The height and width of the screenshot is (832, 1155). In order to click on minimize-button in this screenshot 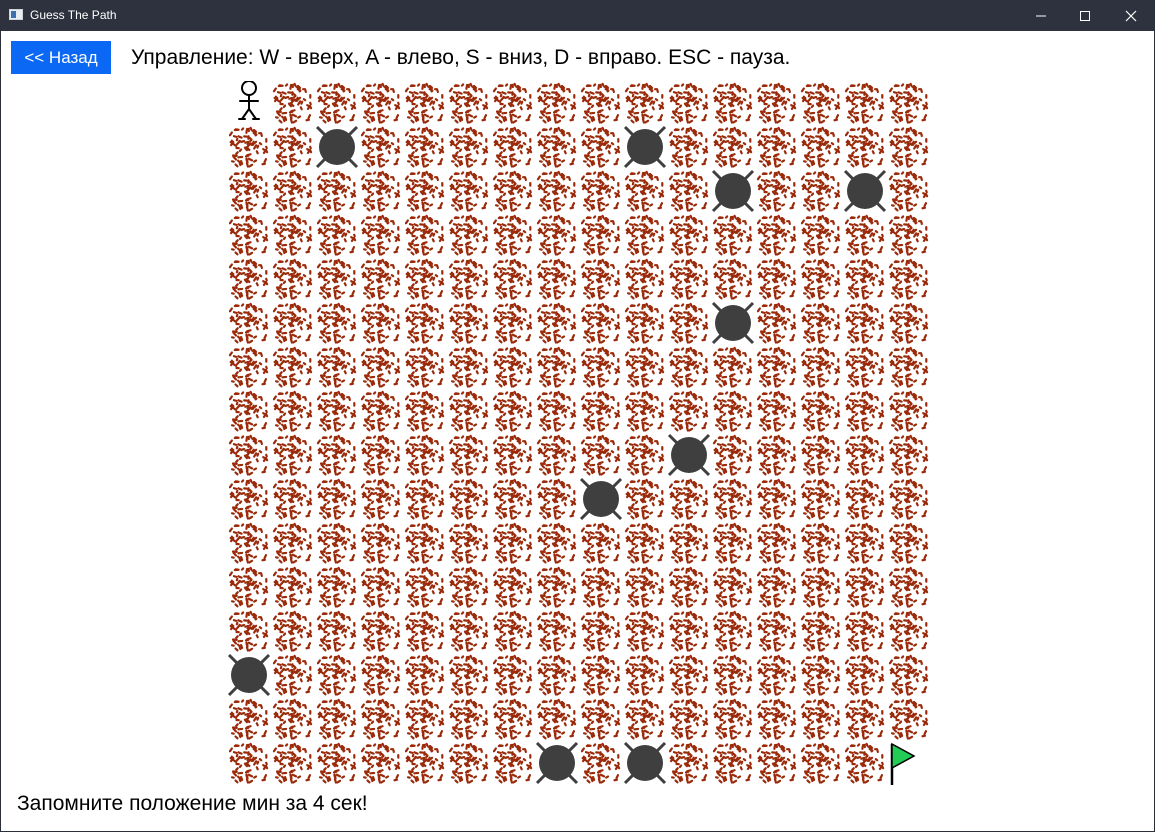, I will do `click(1041, 15)`.